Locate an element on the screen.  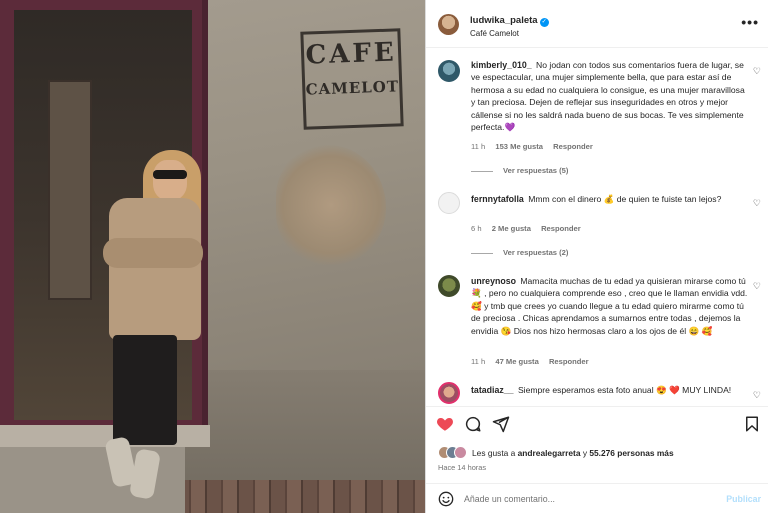
comment-meta: 6 h 2 Me gusta Responder is located at coordinates (530, 228).